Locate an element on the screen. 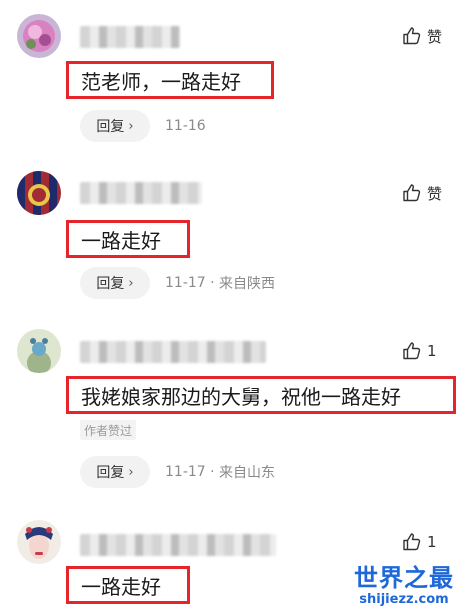 This screenshot has width=472, height=612. watermark-title: 世界之最 is located at coordinates (404, 578).